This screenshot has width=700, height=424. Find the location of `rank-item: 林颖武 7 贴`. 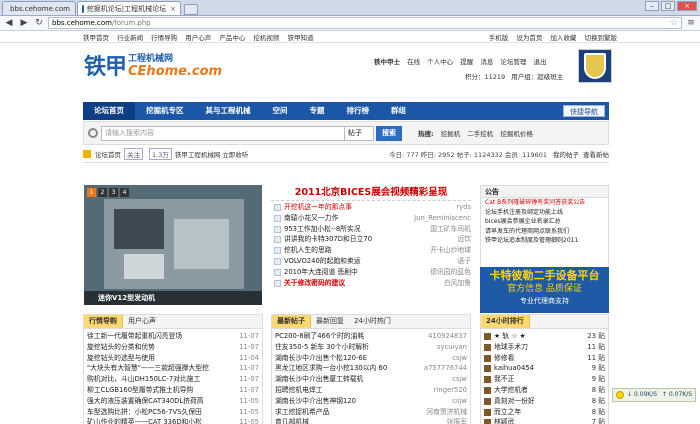

rank-item: 林颖武 7 贴 is located at coordinates (544, 420).